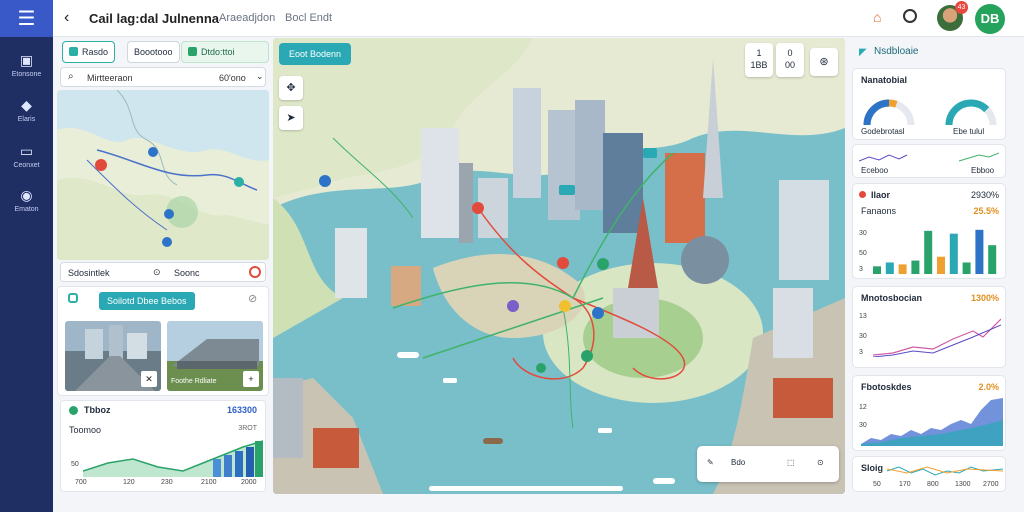 The image size is (1024, 512). What do you see at coordinates (26, 209) in the screenshot?
I see `rail-label-4: Ematon` at bounding box center [26, 209].